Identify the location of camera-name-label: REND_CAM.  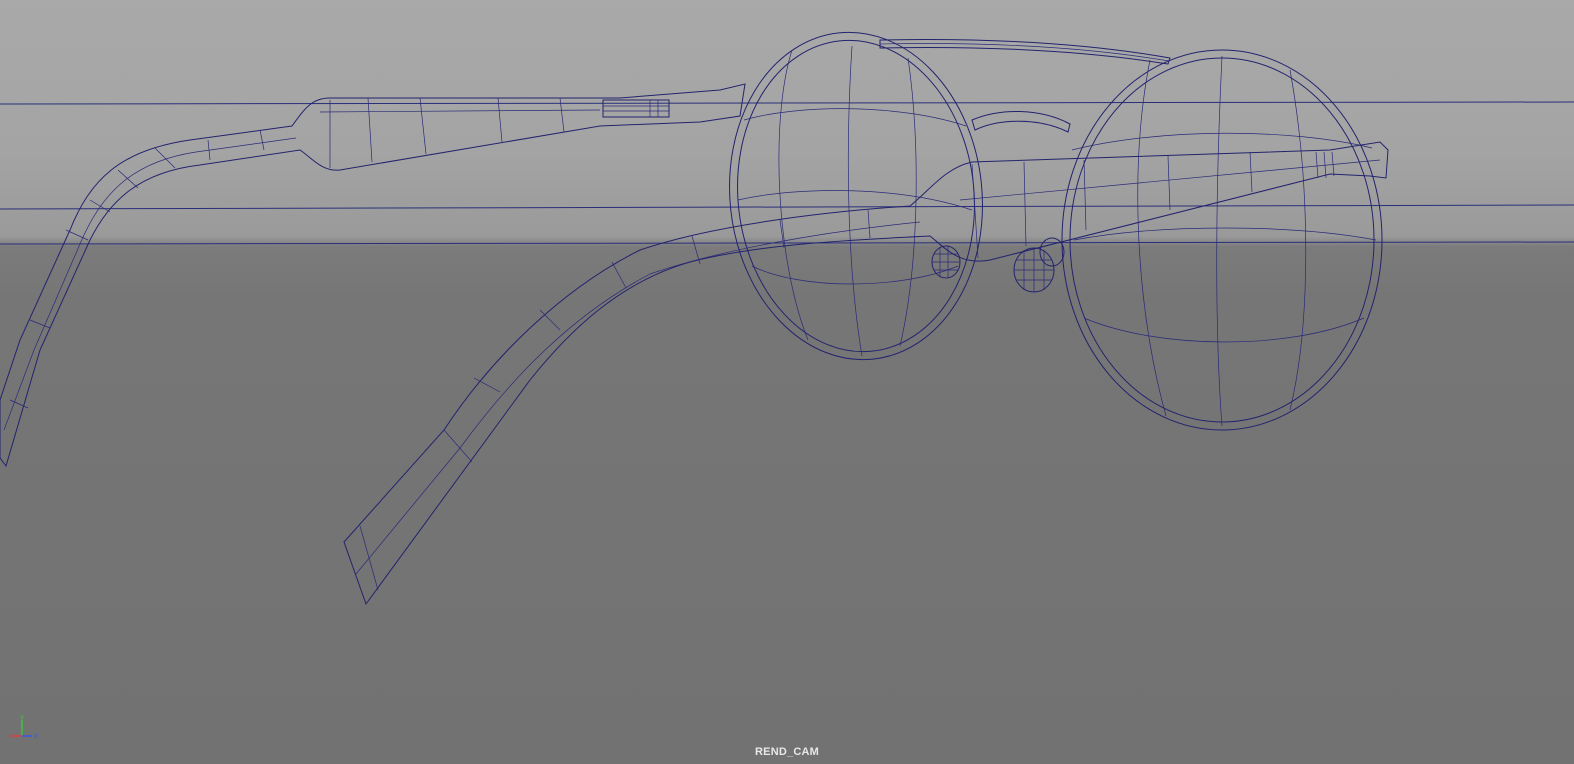
(787, 752).